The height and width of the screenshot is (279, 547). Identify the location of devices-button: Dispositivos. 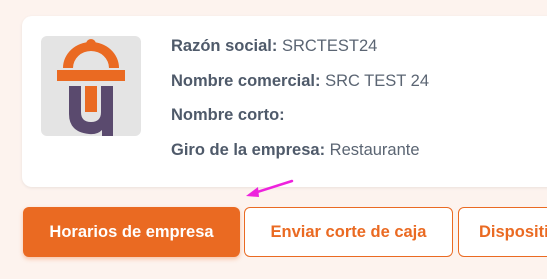
(502, 232).